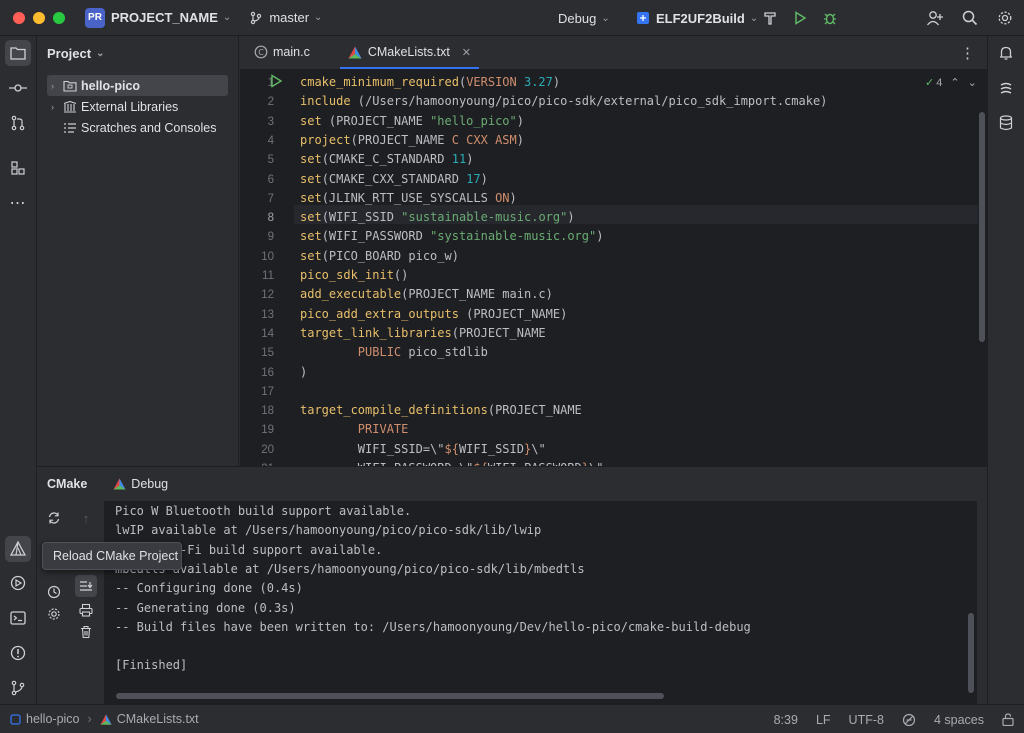  I want to click on line-number: 19, so click(259, 430).